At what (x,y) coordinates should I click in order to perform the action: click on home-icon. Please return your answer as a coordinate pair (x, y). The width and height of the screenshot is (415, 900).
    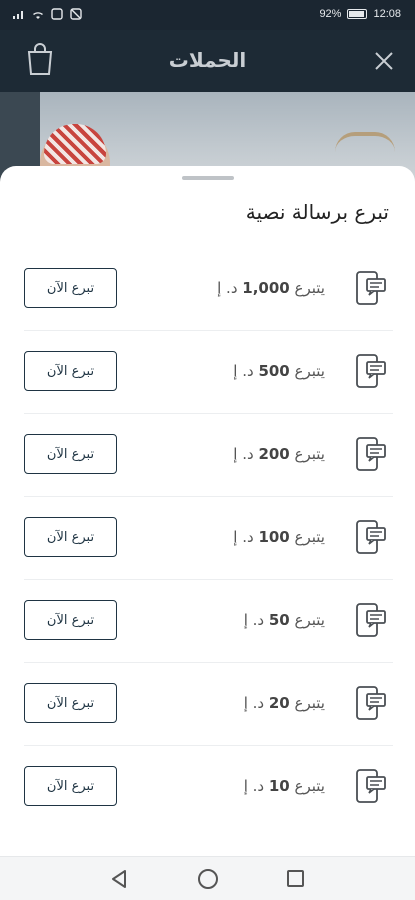
    Looking at the image, I should click on (208, 879).